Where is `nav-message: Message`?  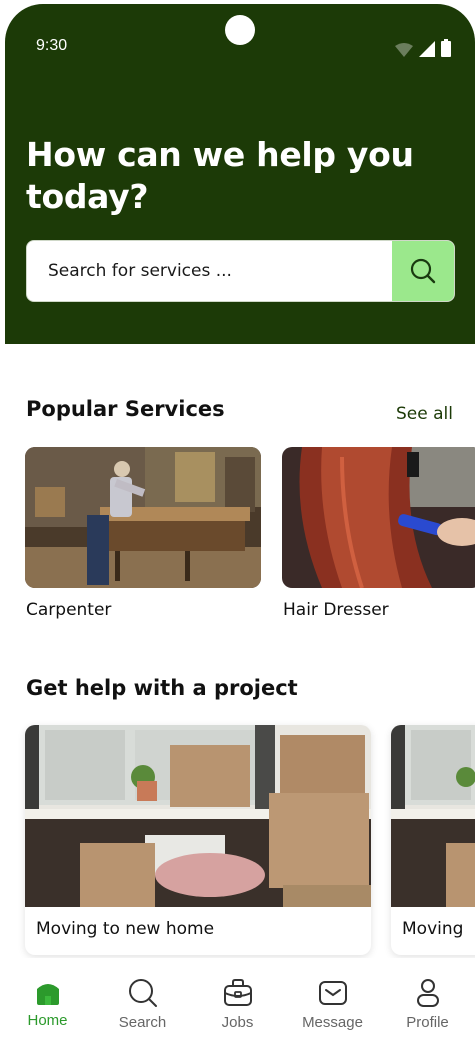
nav-message: Message is located at coordinates (333, 1004).